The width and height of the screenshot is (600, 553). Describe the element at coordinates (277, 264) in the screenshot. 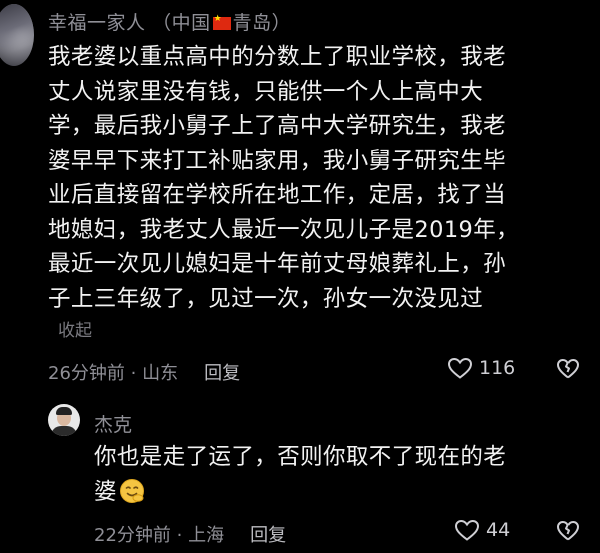

I see `comment-line: 最近一次见儿媳妇是十年前丈母娘葬礼上，孙` at that location.